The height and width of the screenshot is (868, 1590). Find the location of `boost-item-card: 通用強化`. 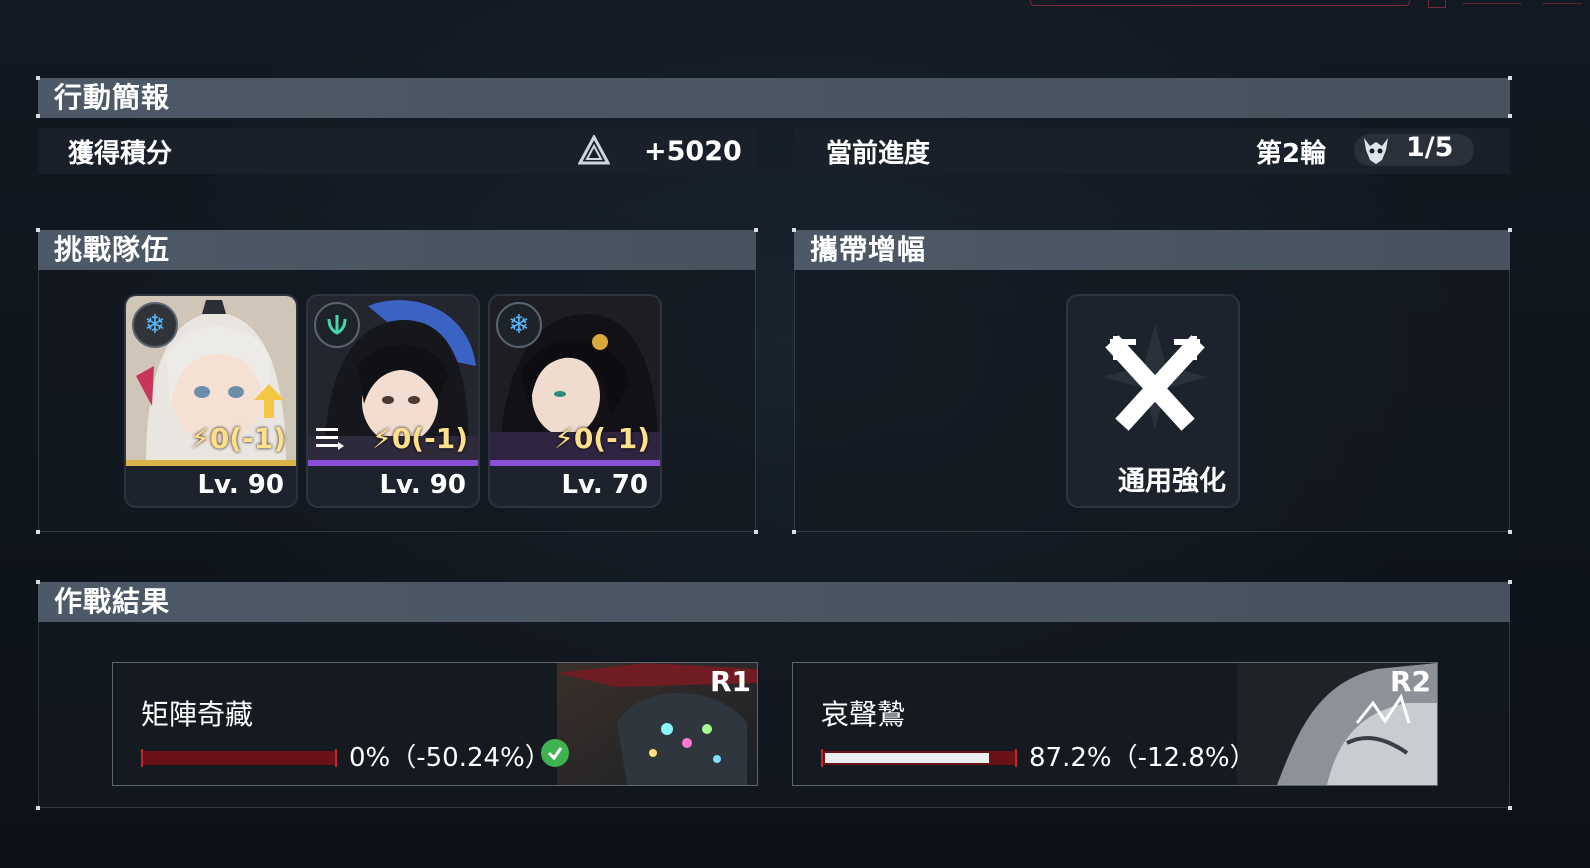

boost-item-card: 通用強化 is located at coordinates (1153, 401).